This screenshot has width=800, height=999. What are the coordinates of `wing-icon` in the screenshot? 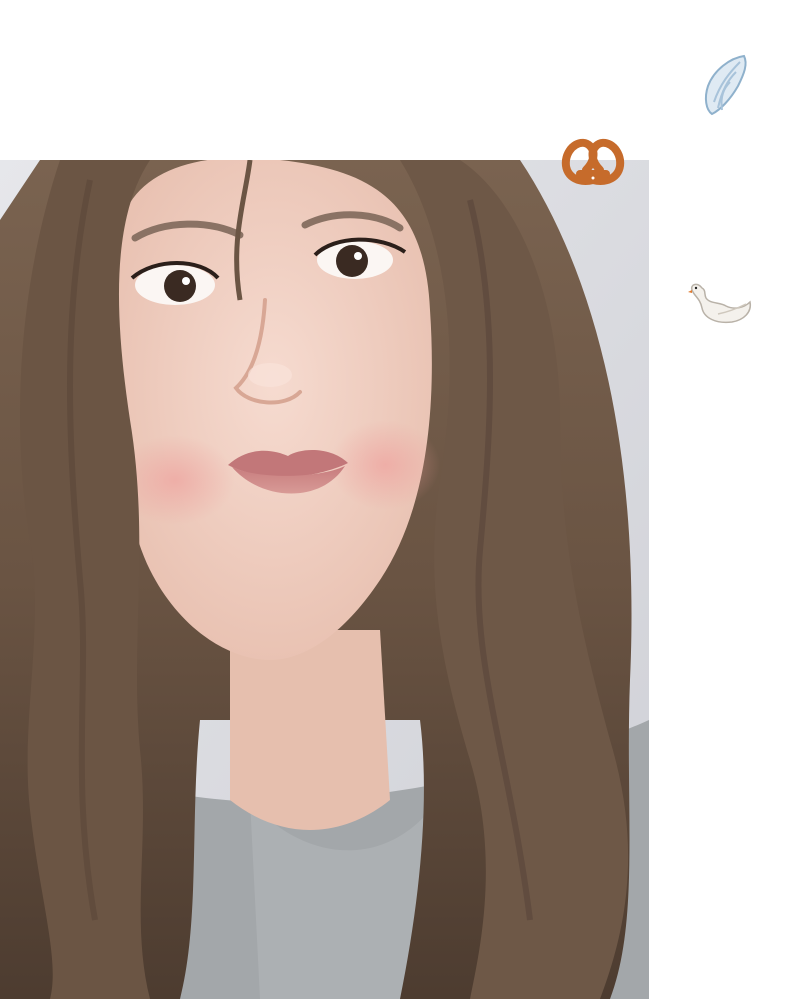 It's located at (725, 85).